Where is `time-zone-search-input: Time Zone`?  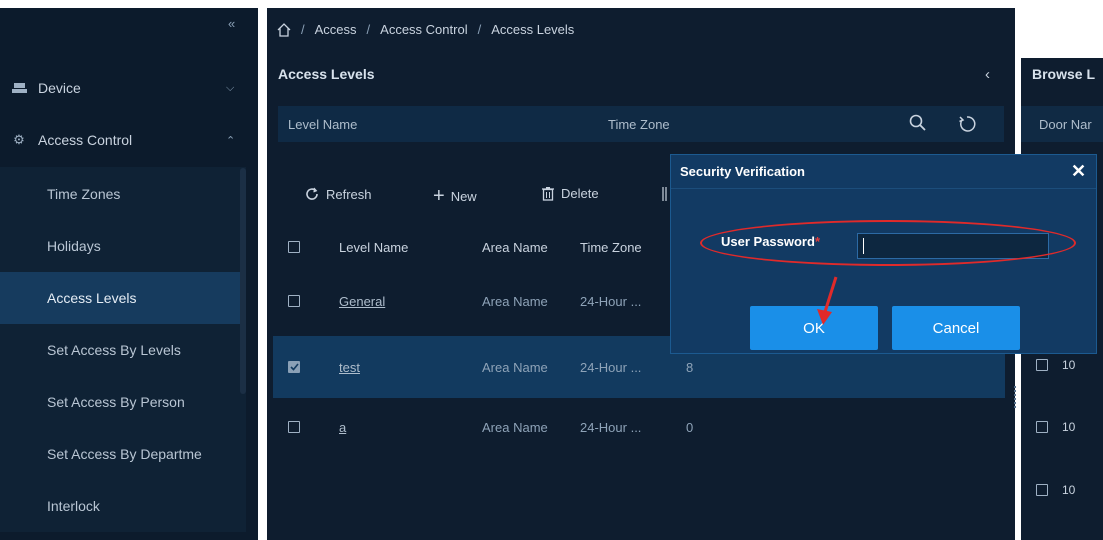 time-zone-search-input: Time Zone is located at coordinates (733, 124).